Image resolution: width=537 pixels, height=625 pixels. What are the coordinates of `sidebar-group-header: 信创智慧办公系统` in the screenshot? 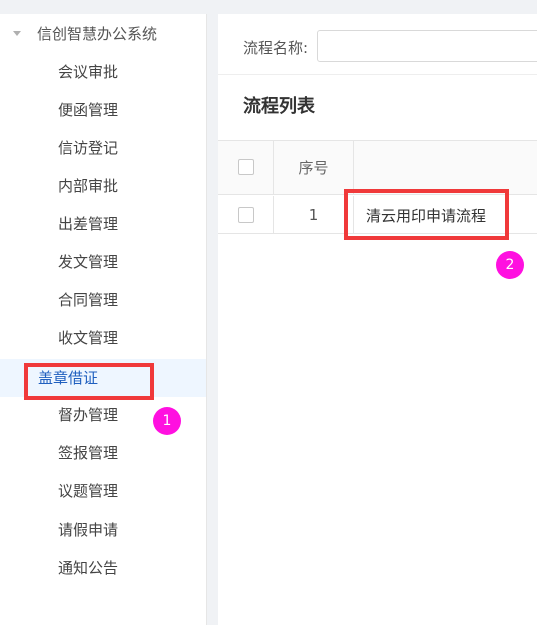 It's located at (103, 33).